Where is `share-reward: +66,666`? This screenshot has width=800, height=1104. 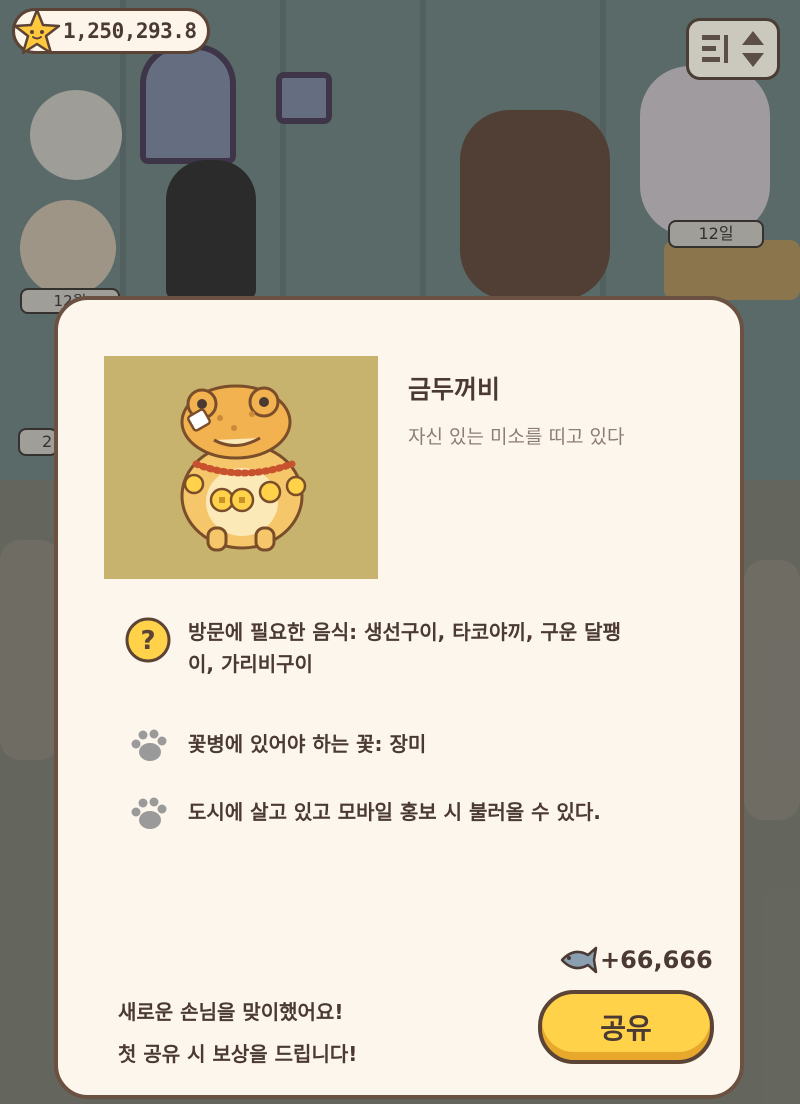 share-reward: +66,666 is located at coordinates (635, 960).